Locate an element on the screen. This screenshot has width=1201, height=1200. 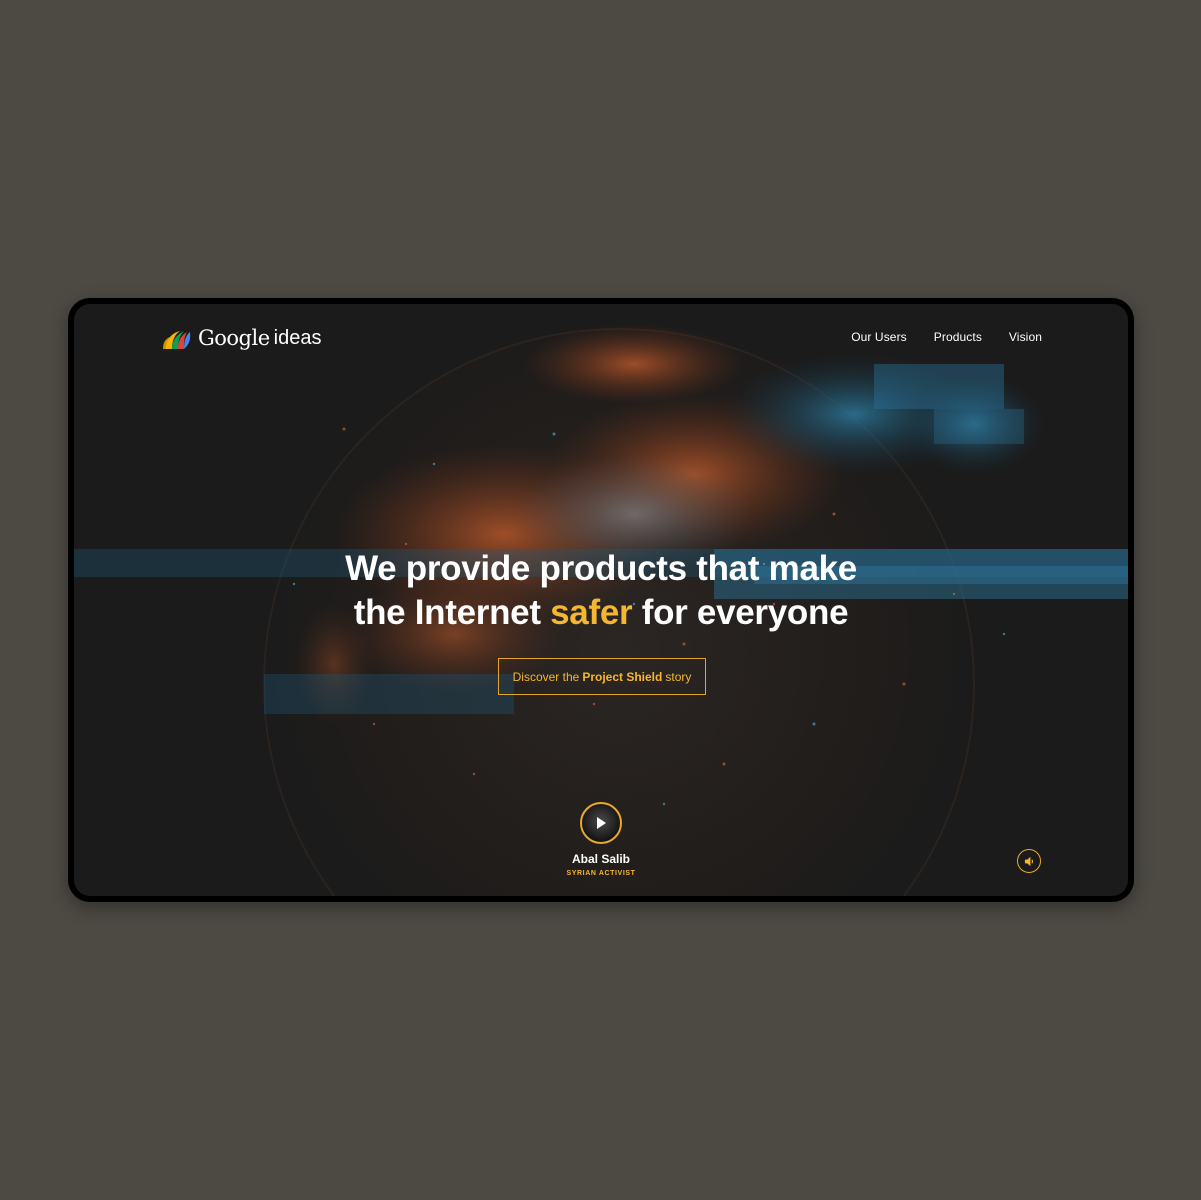
nav-item-vision: Vision is located at coordinates (1025, 337).